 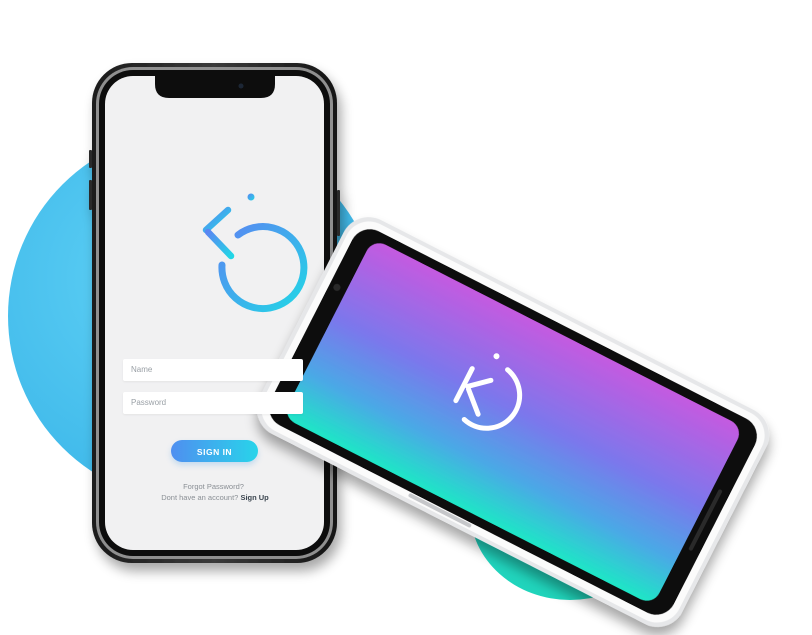 What do you see at coordinates (213, 486) in the screenshot?
I see `forgot-password-link: Forgot Password?` at bounding box center [213, 486].